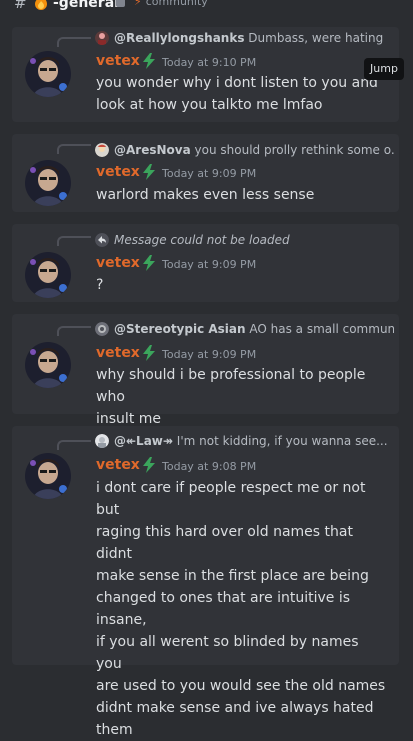 The image size is (413, 741). What do you see at coordinates (143, 441) in the screenshot?
I see `reply-author: @↞Law↠` at bounding box center [143, 441].